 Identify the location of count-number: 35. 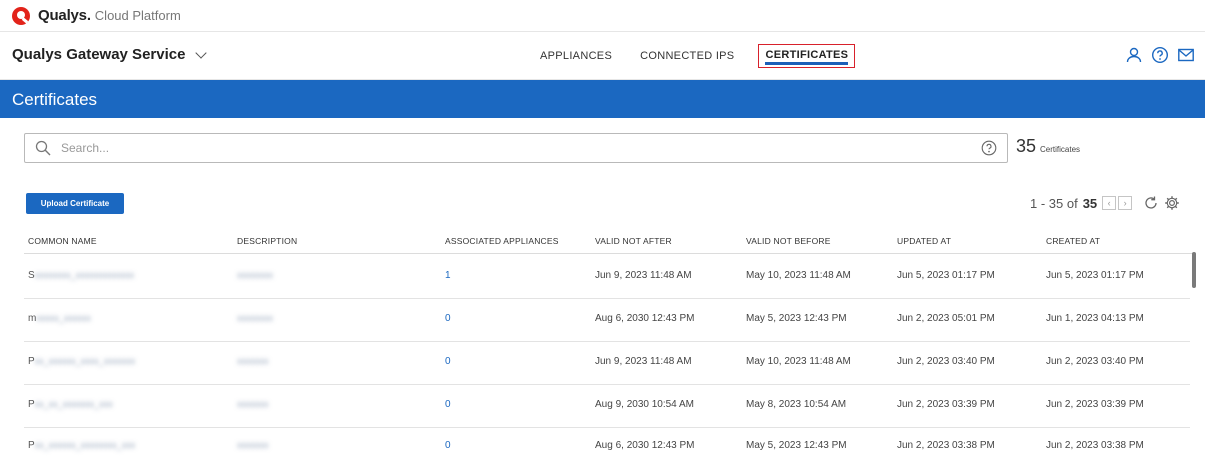
(1026, 146).